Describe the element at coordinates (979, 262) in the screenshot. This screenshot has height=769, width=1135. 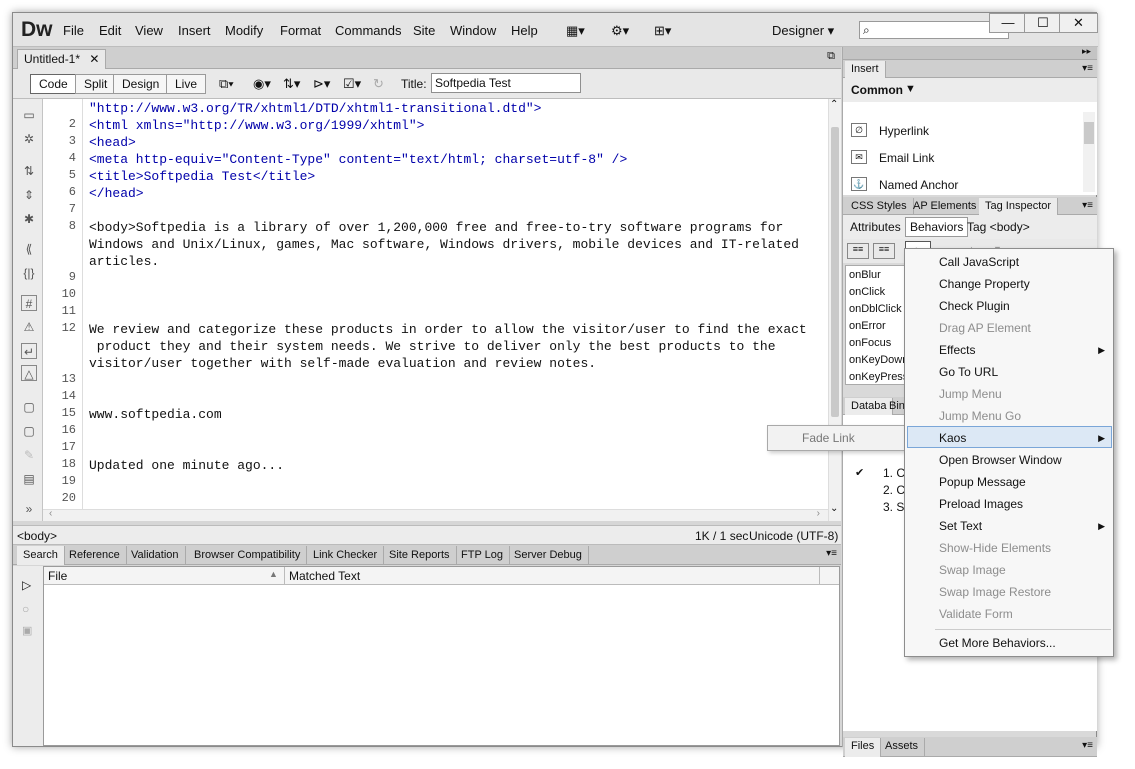
I see `menu-item-call-javascript: Call JavaScript` at that location.